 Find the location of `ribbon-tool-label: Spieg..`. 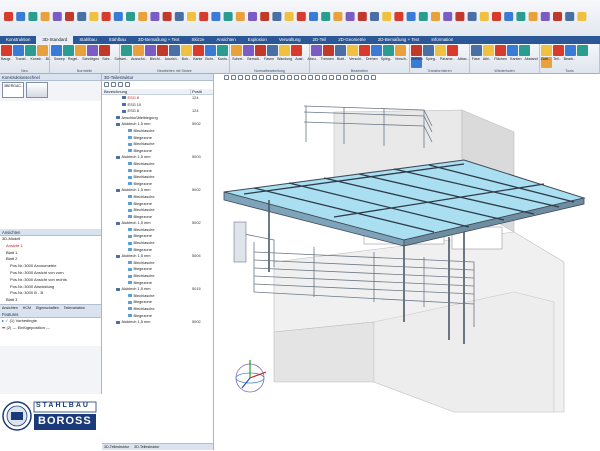

ribbon-tool-label: Spieg.. is located at coordinates (431, 60).